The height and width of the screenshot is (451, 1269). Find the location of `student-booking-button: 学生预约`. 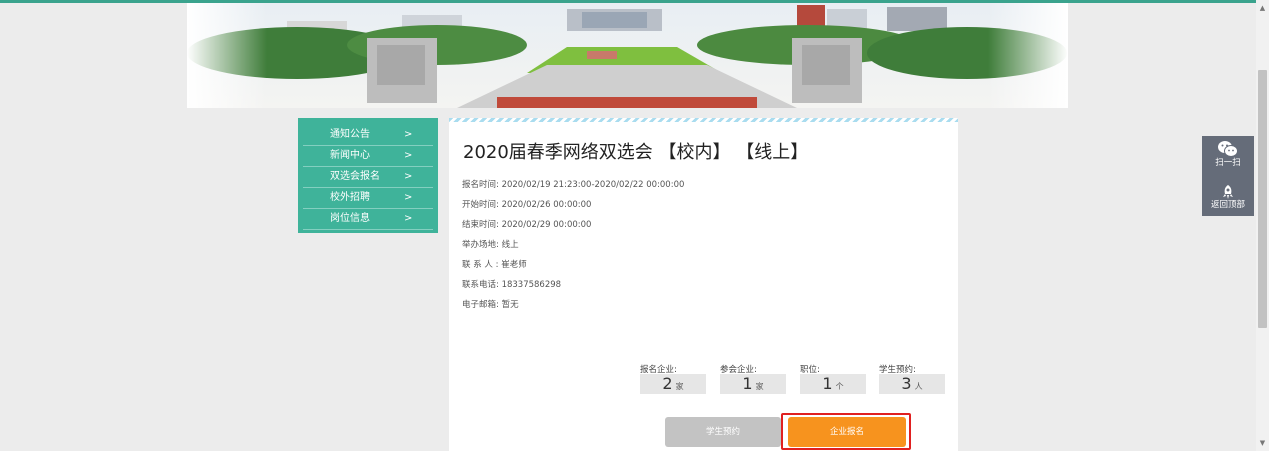

student-booking-button: 学生预约 is located at coordinates (723, 432).